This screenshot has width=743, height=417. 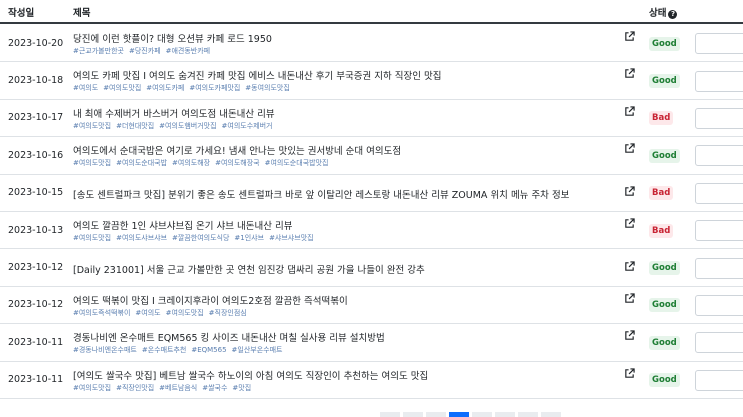 I want to click on tag-link: #맛집, so click(x=241, y=388).